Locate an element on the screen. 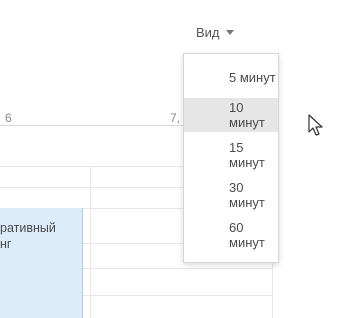 The image size is (342, 318). menu-item-5-min: 5 минут is located at coordinates (231, 77).